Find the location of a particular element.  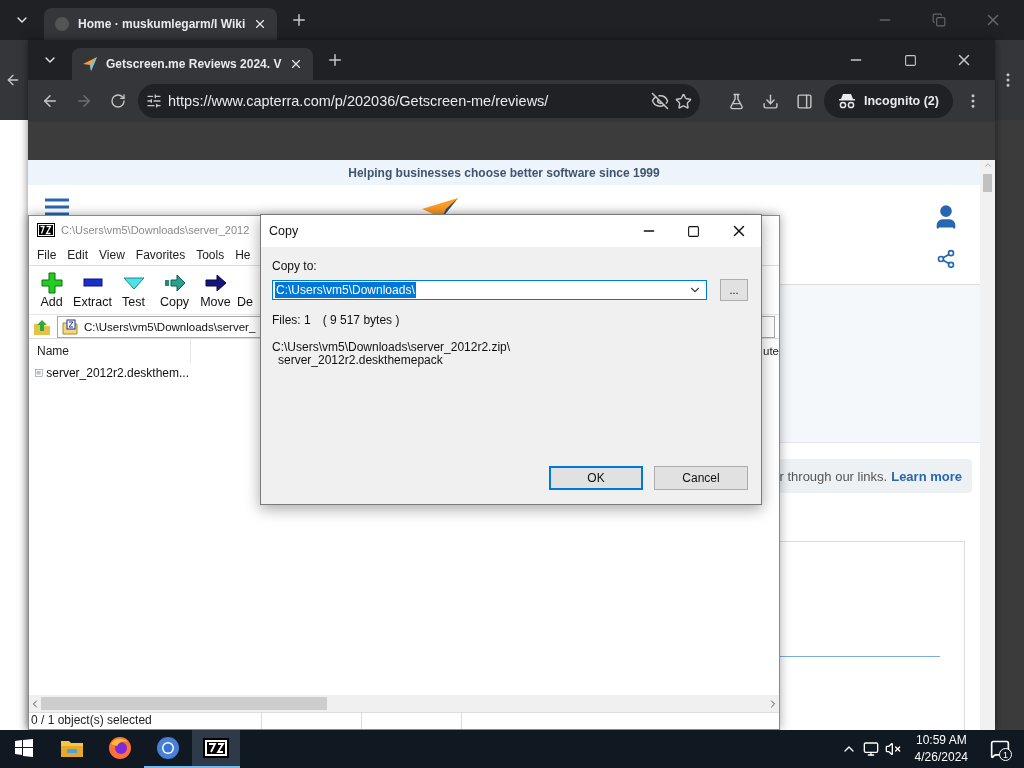

logo-icon is located at coordinates (90, 64).